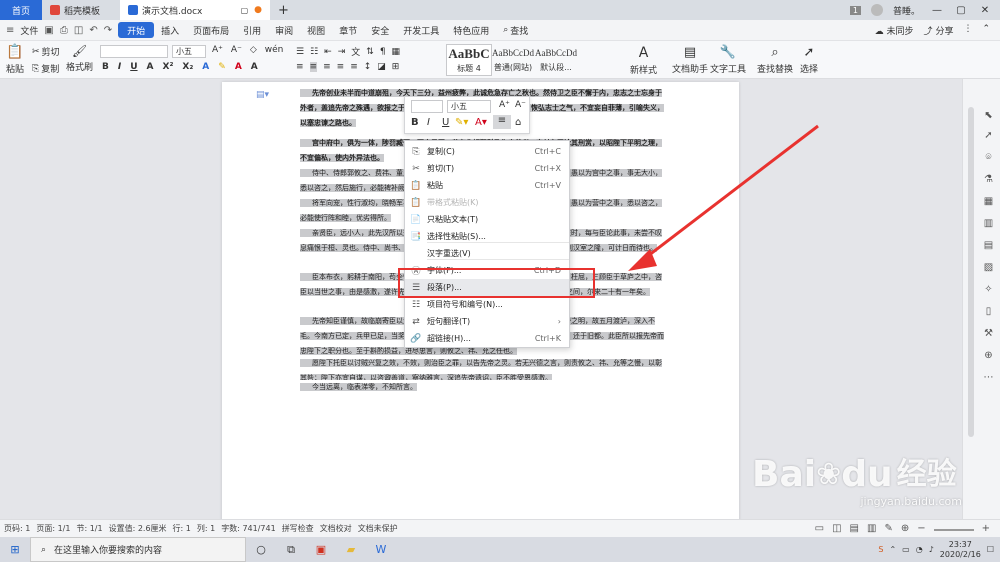  I want to click on select-button: ➚ 选择, so click(809, 60).